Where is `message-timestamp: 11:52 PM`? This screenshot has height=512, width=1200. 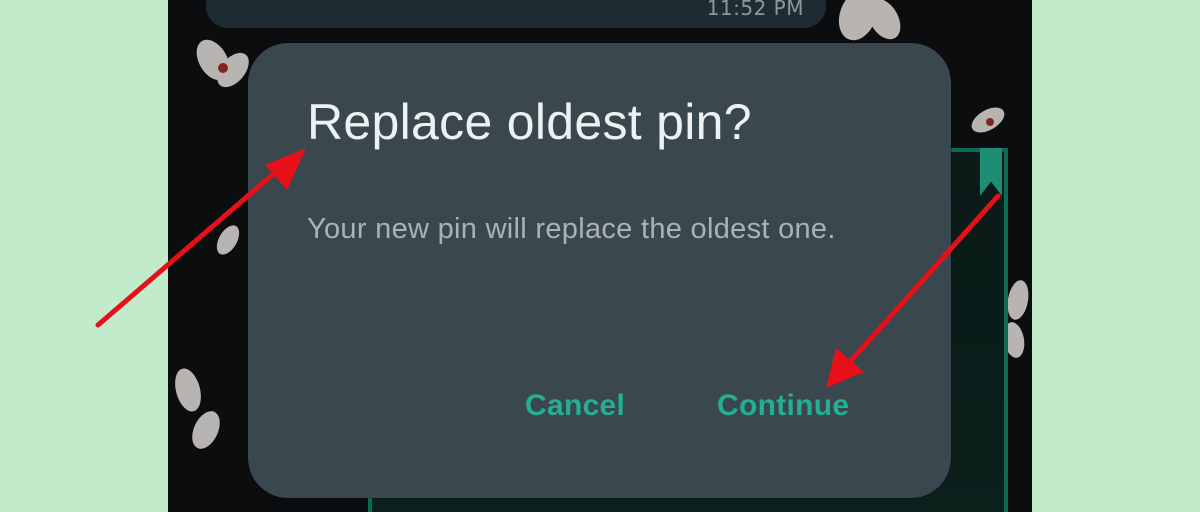
message-timestamp: 11:52 PM is located at coordinates (755, 10).